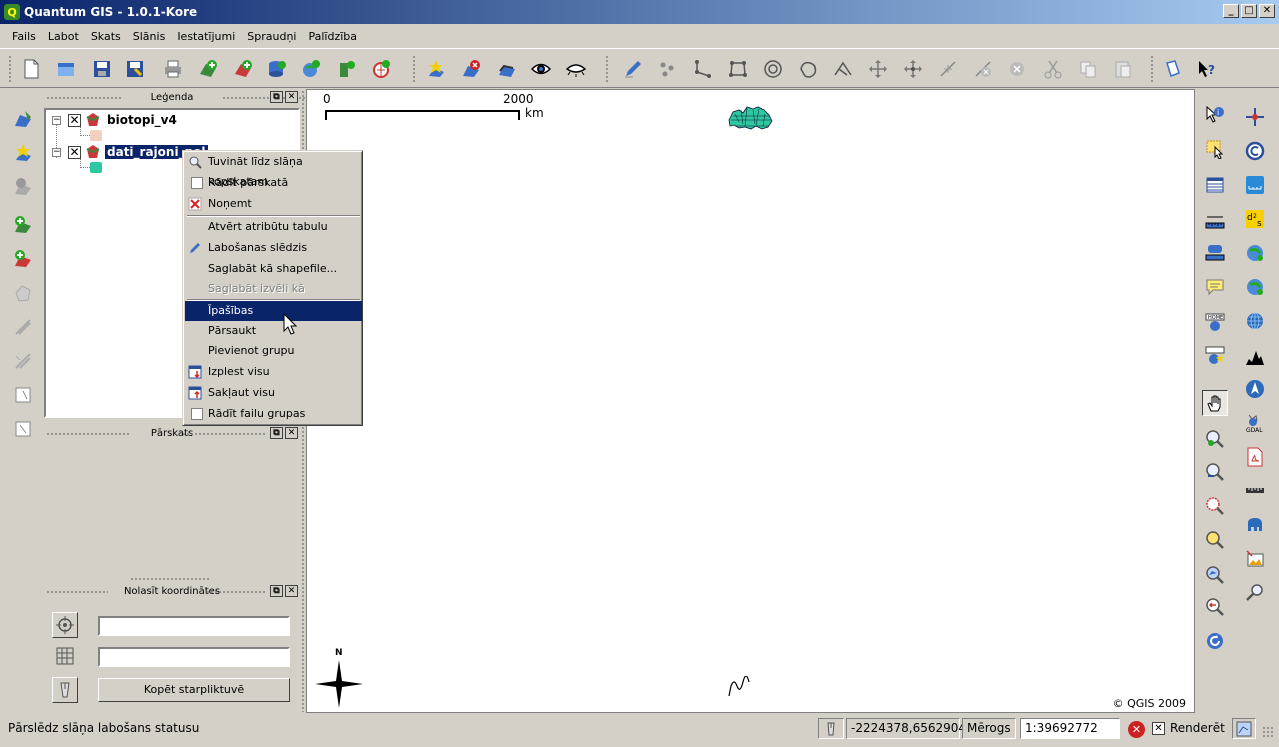  What do you see at coordinates (1268, 732) in the screenshot?
I see `resize-grip` at bounding box center [1268, 732].